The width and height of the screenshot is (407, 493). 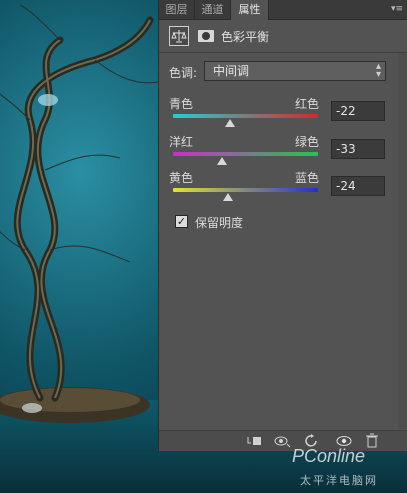 I want to click on layer-mask-icon, so click(x=206, y=36).